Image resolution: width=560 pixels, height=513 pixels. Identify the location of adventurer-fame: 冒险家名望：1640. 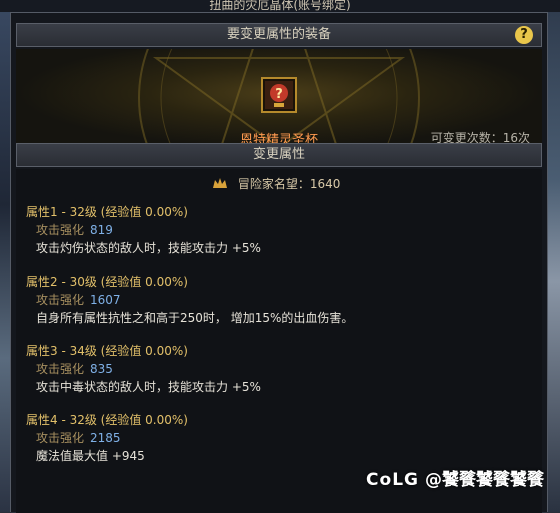
(276, 183).